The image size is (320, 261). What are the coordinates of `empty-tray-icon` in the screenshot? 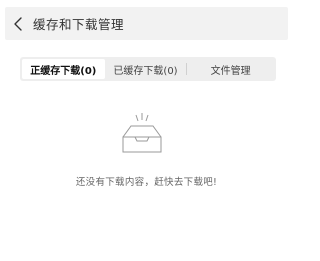 It's located at (142, 133).